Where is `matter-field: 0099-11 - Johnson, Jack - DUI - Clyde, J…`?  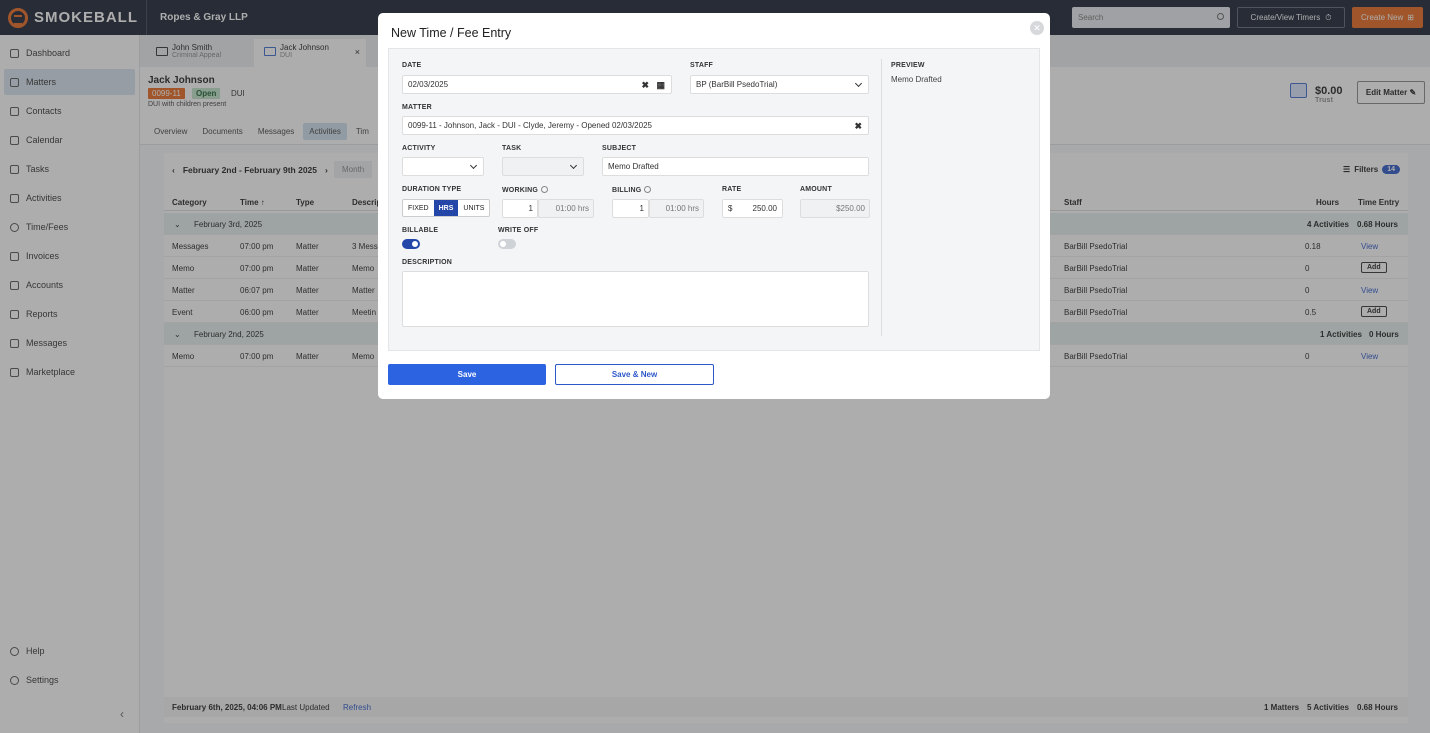 matter-field: 0099-11 - Johnson, Jack - DUI - Clyde, J… is located at coordinates (635, 125).